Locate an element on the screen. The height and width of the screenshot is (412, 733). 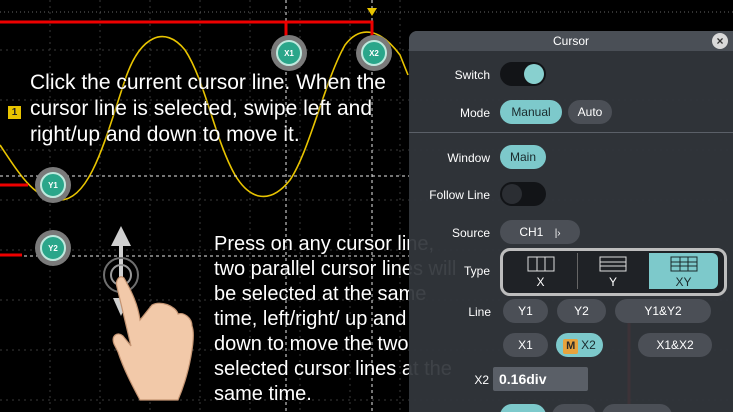
source-select: CH1 |› is located at coordinates (540, 232).